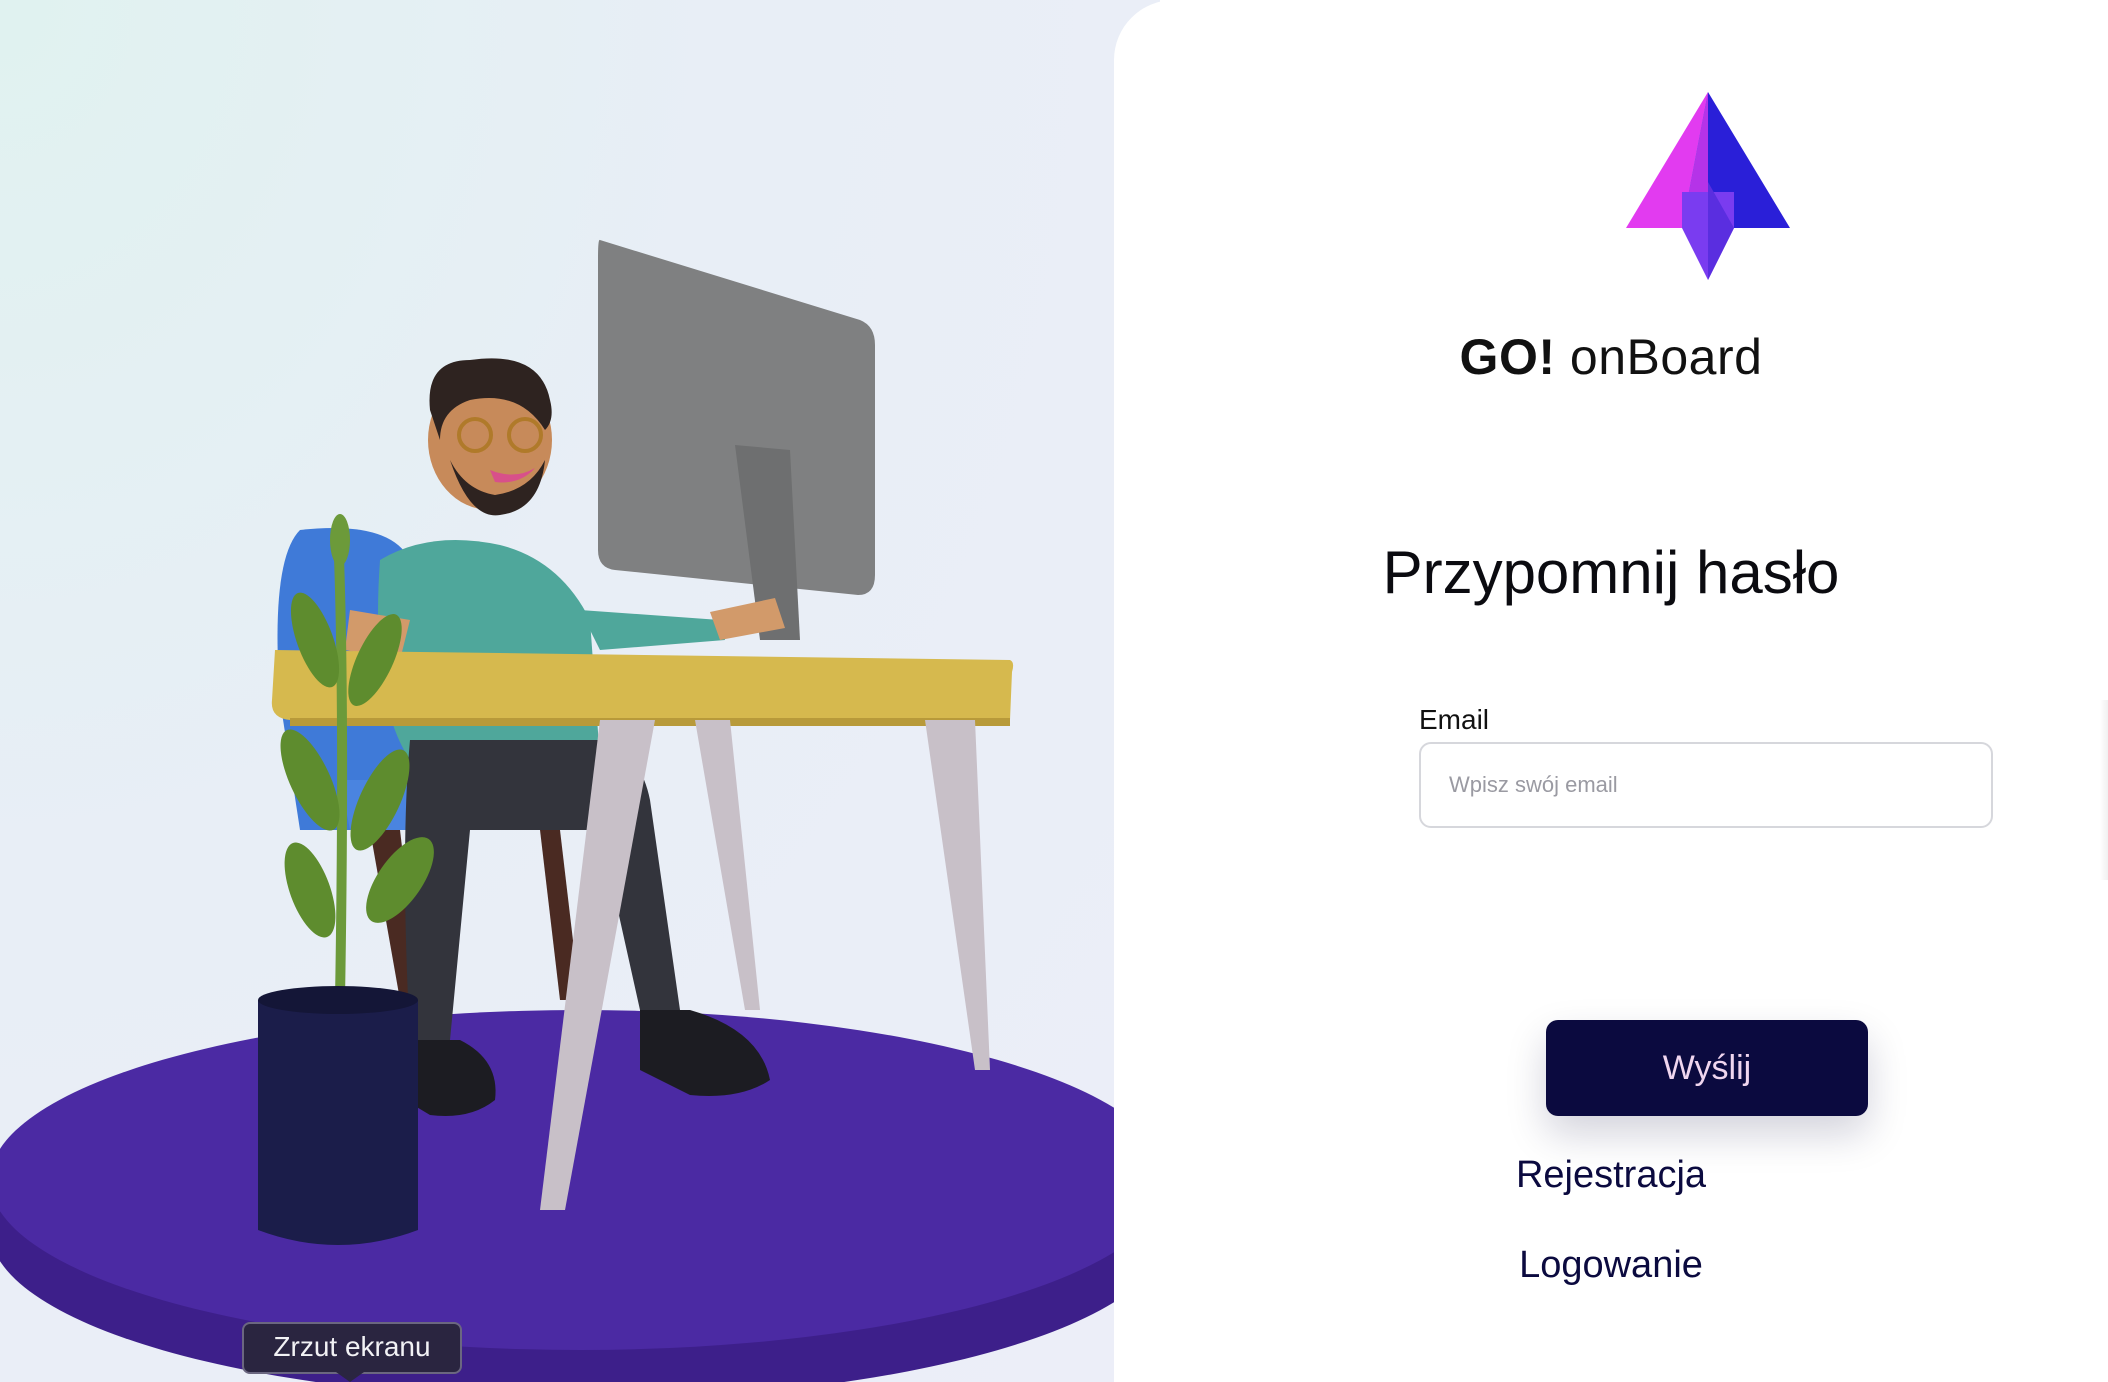 The width and height of the screenshot is (2108, 1382). I want to click on brand-name: GO! onBoard, so click(1611, 357).